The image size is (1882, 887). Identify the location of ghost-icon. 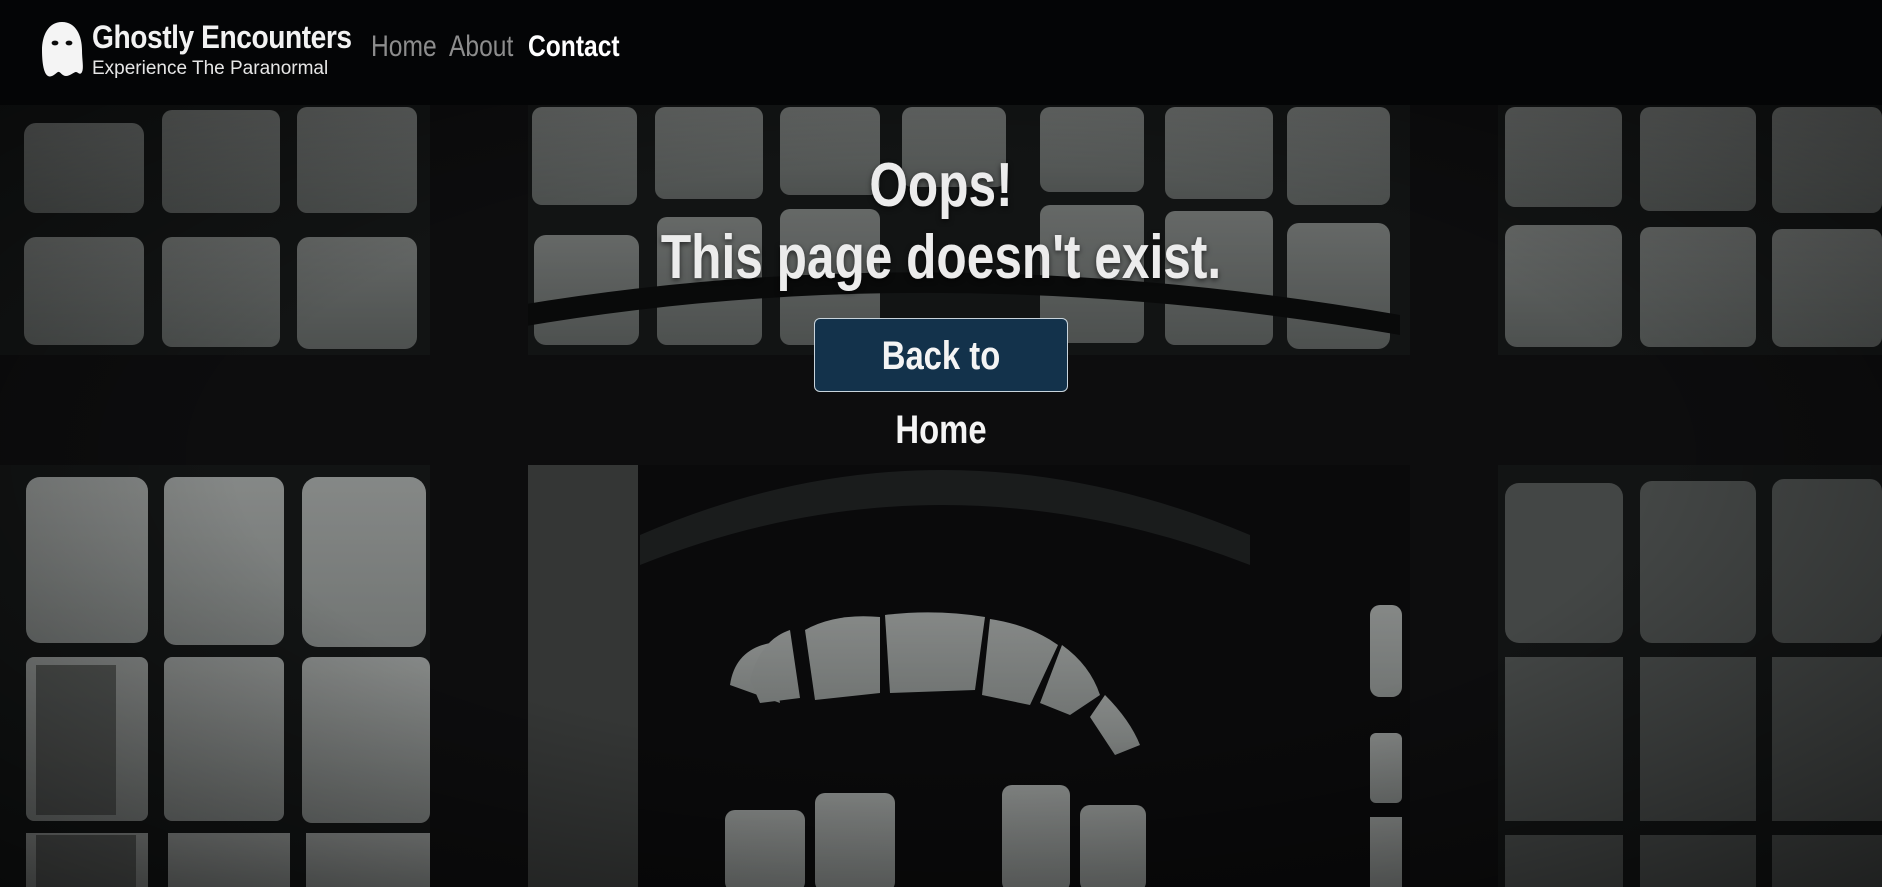
(62, 49).